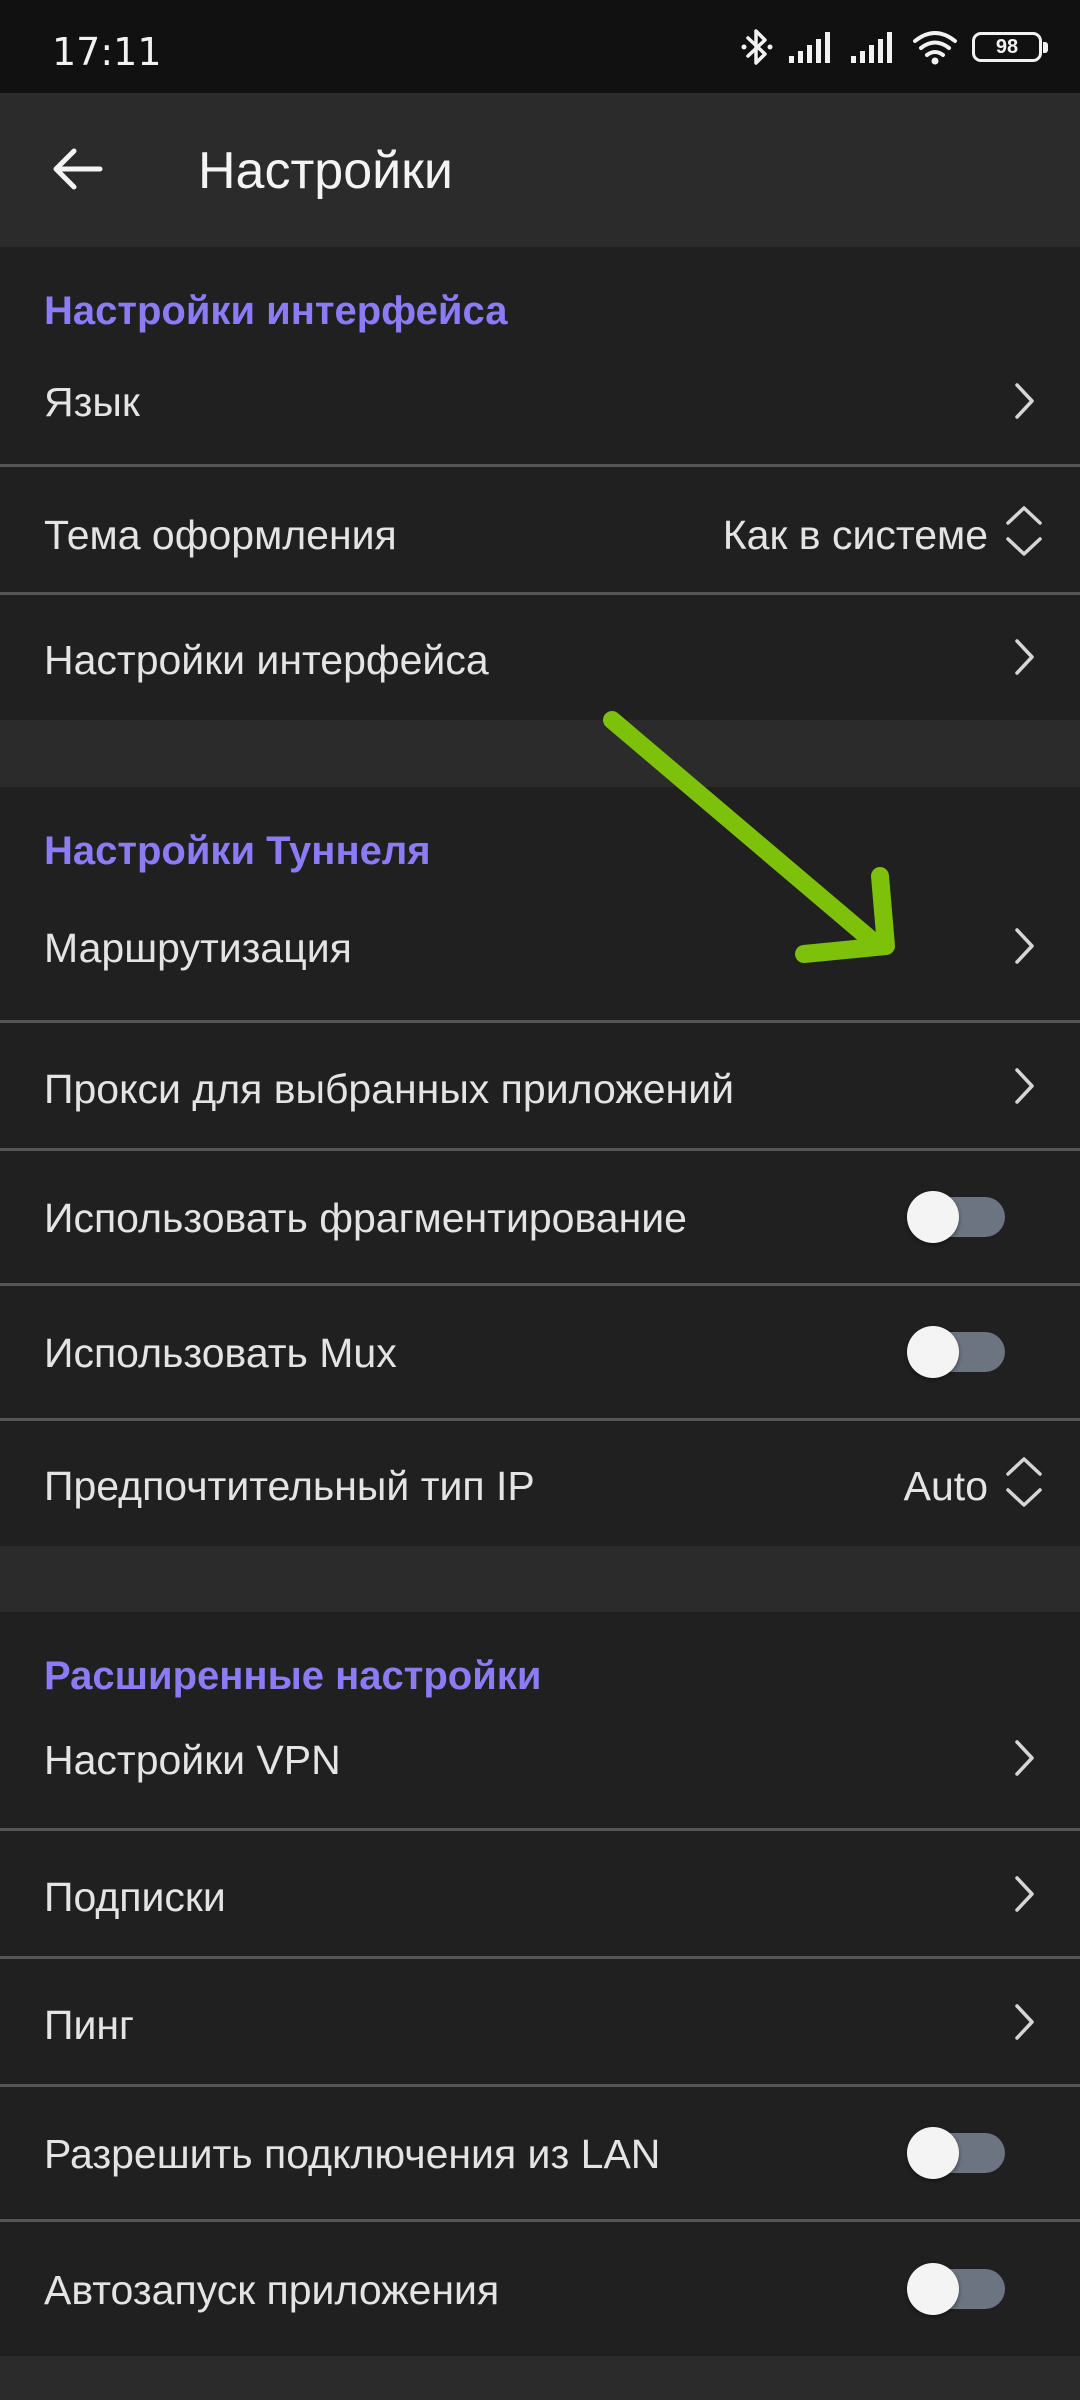 The image size is (1080, 2400). What do you see at coordinates (272, 2290) in the screenshot?
I see `row-label: Автозапуск приложения` at bounding box center [272, 2290].